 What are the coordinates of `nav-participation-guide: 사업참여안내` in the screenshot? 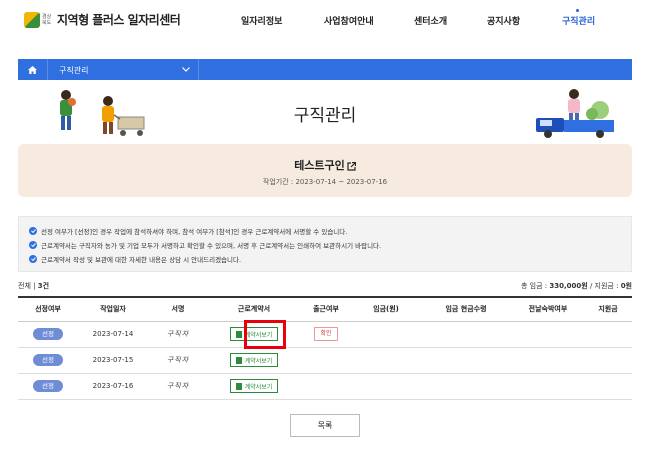 It's located at (349, 20).